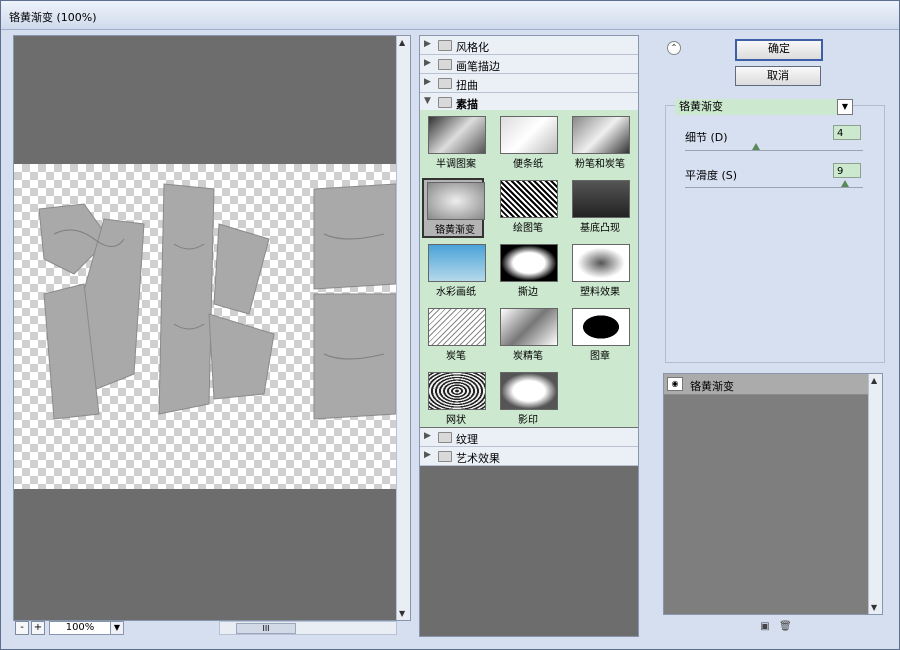  I want to click on preview-vertical-scrollbar: ▲ ▼, so click(403, 328).